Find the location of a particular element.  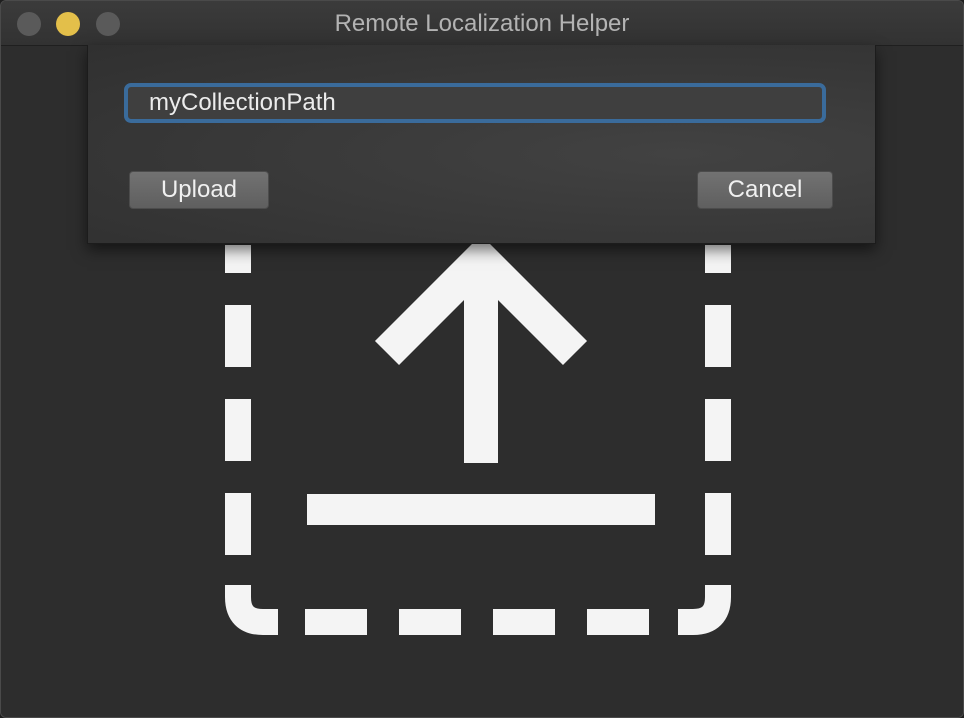

window-title: Remote Localization Helper is located at coordinates (482, 23).